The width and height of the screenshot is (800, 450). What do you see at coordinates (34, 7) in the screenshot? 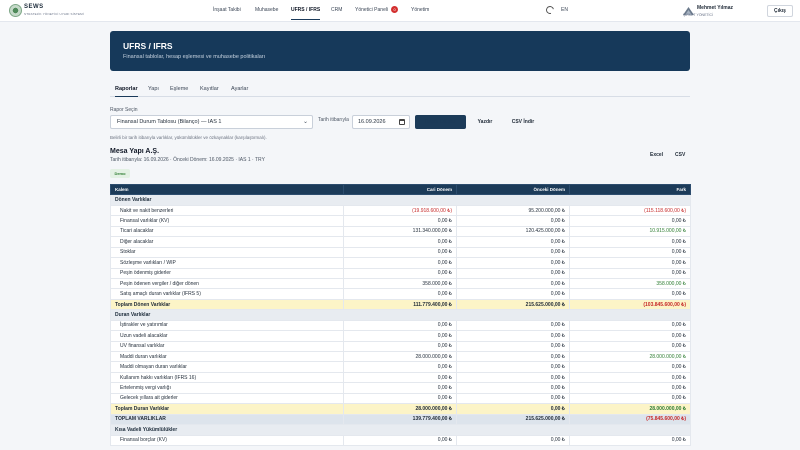
I see `brand-name: SEWS` at bounding box center [34, 7].